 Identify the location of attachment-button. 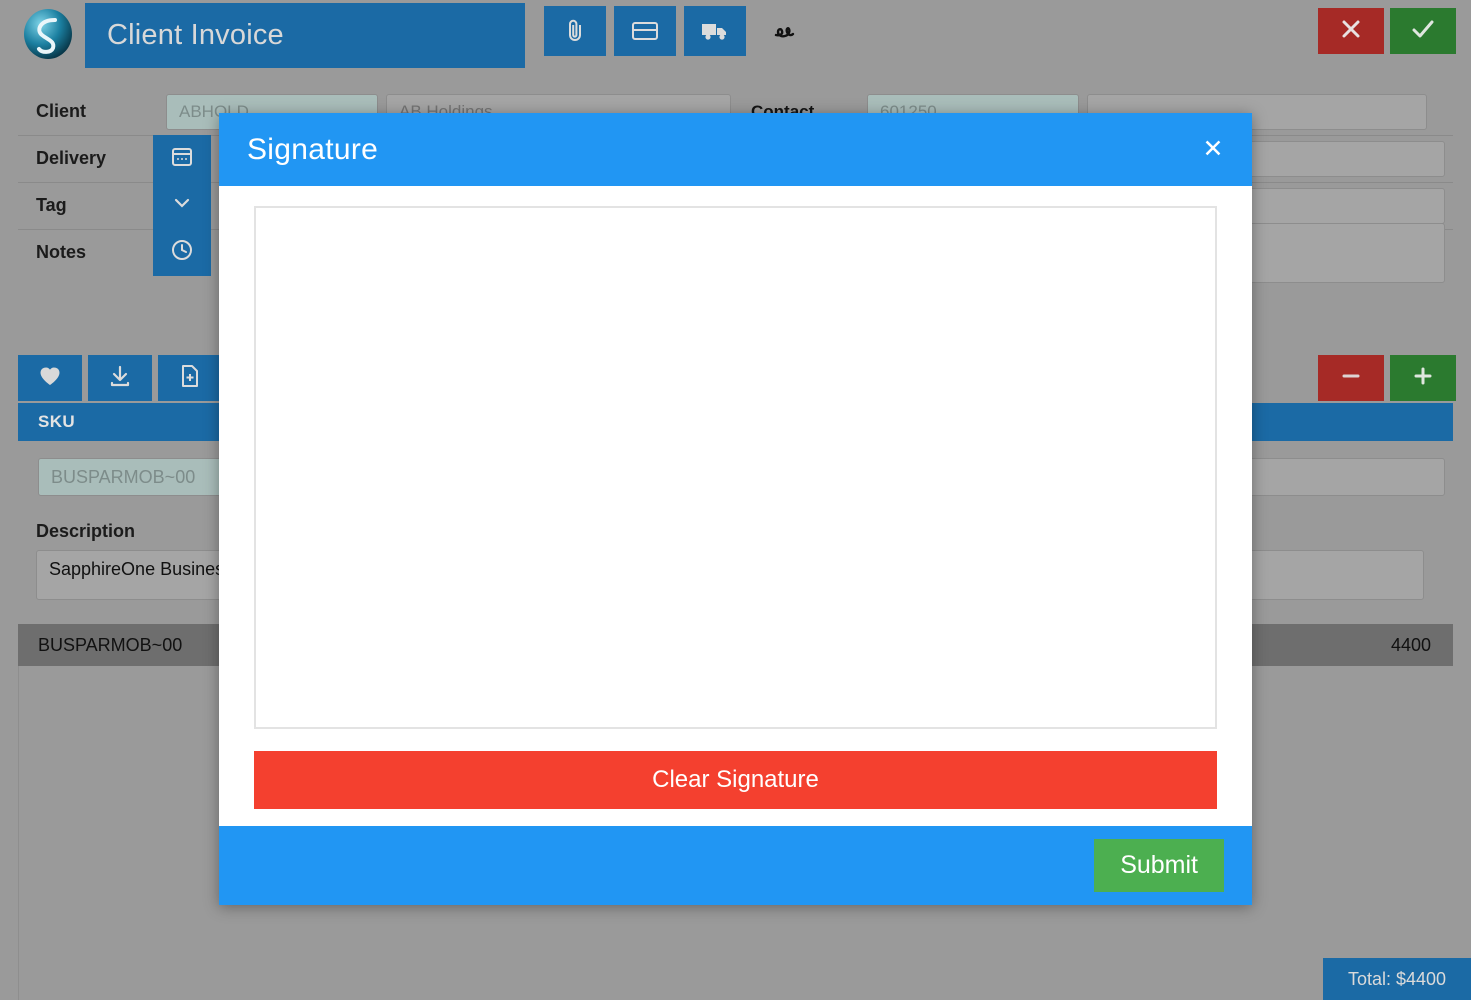
(575, 31).